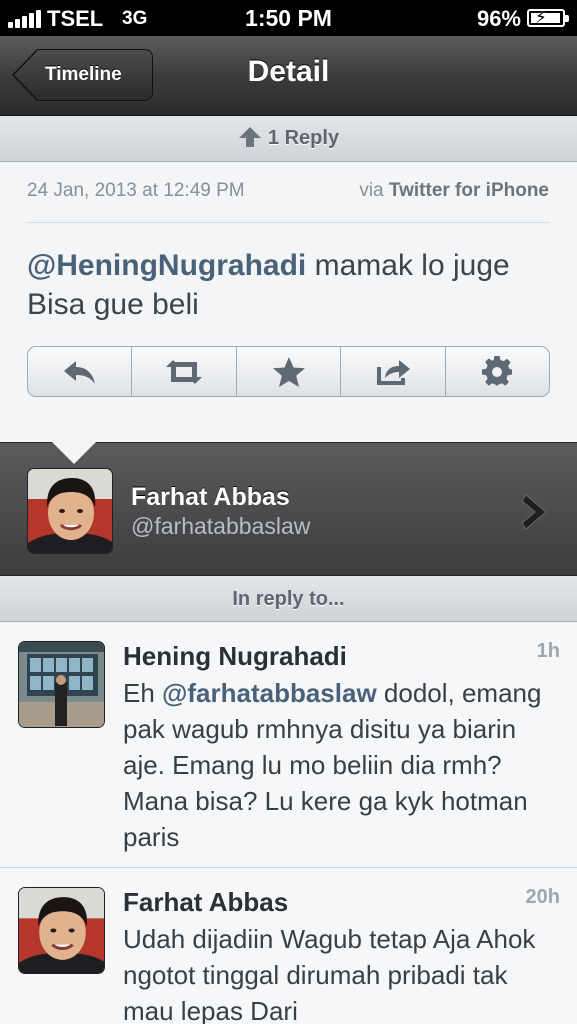 Image resolution: width=577 pixels, height=1024 pixels. What do you see at coordinates (143, 693) in the screenshot?
I see `tweet-text-part: Eh` at bounding box center [143, 693].